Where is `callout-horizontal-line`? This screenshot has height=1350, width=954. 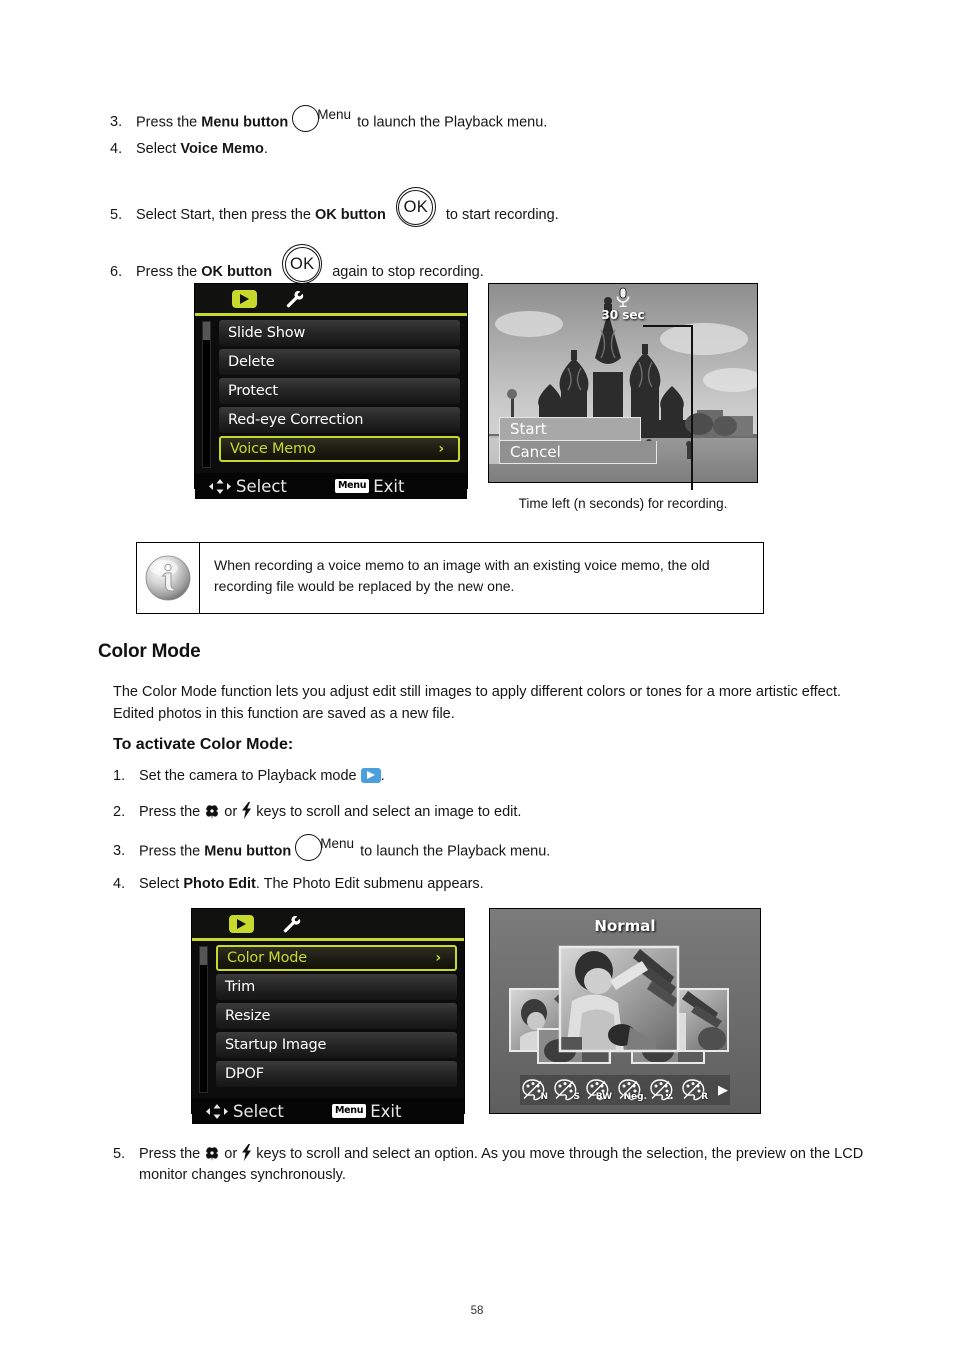 callout-horizontal-line is located at coordinates (668, 326).